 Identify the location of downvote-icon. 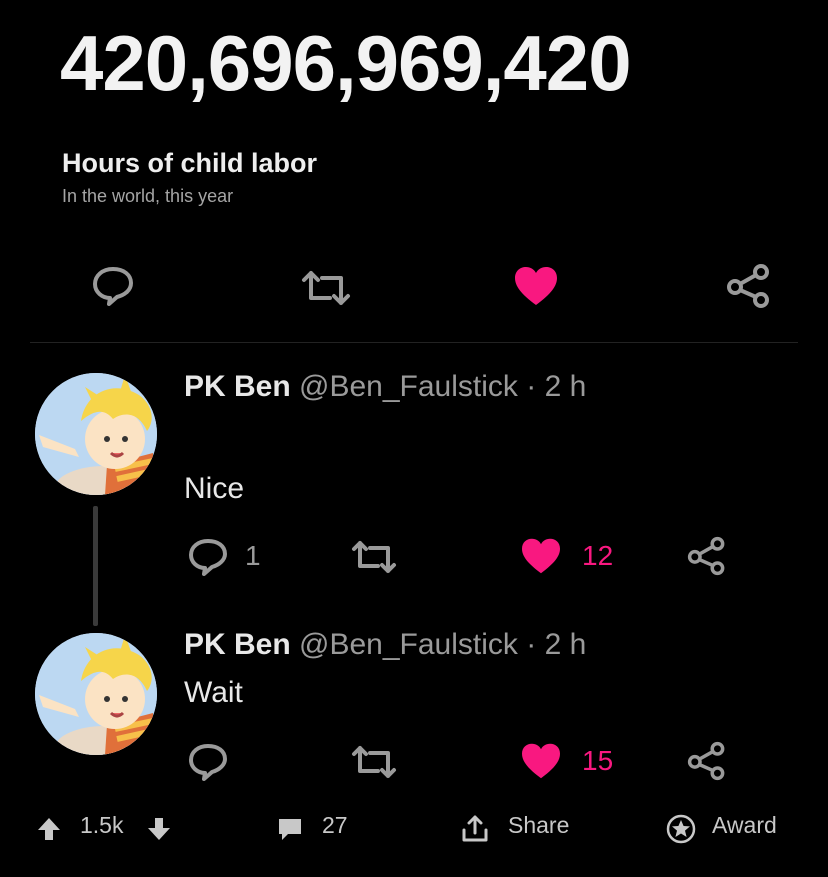
(159, 829).